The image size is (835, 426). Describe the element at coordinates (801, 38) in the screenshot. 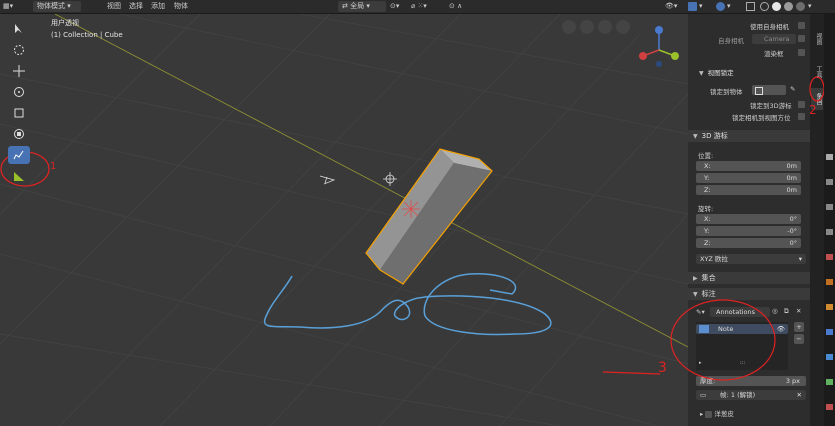

I see `local-camera-checkbox` at that location.